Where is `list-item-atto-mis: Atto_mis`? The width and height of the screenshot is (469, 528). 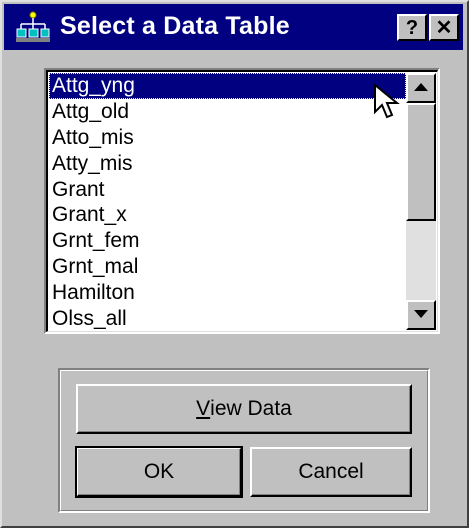
list-item-atto-mis: Atto_mis is located at coordinates (227, 138).